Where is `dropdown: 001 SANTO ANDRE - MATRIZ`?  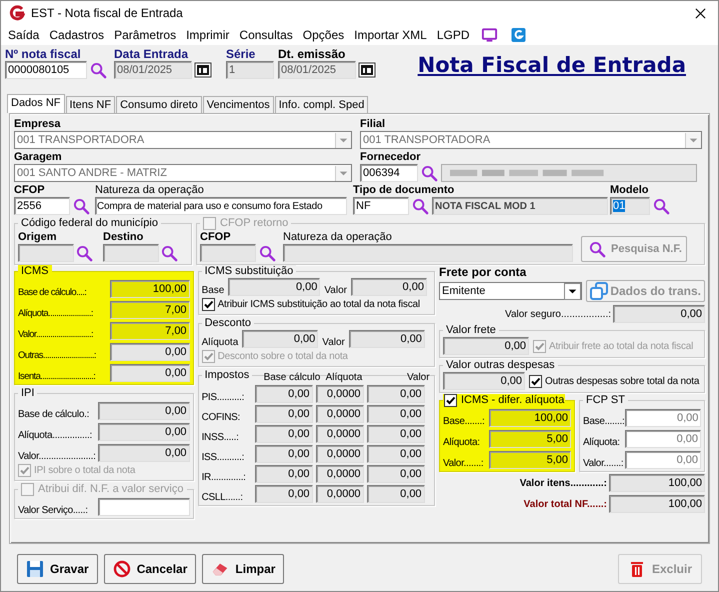 dropdown: 001 SANTO ANDRE - MATRIZ is located at coordinates (183, 173).